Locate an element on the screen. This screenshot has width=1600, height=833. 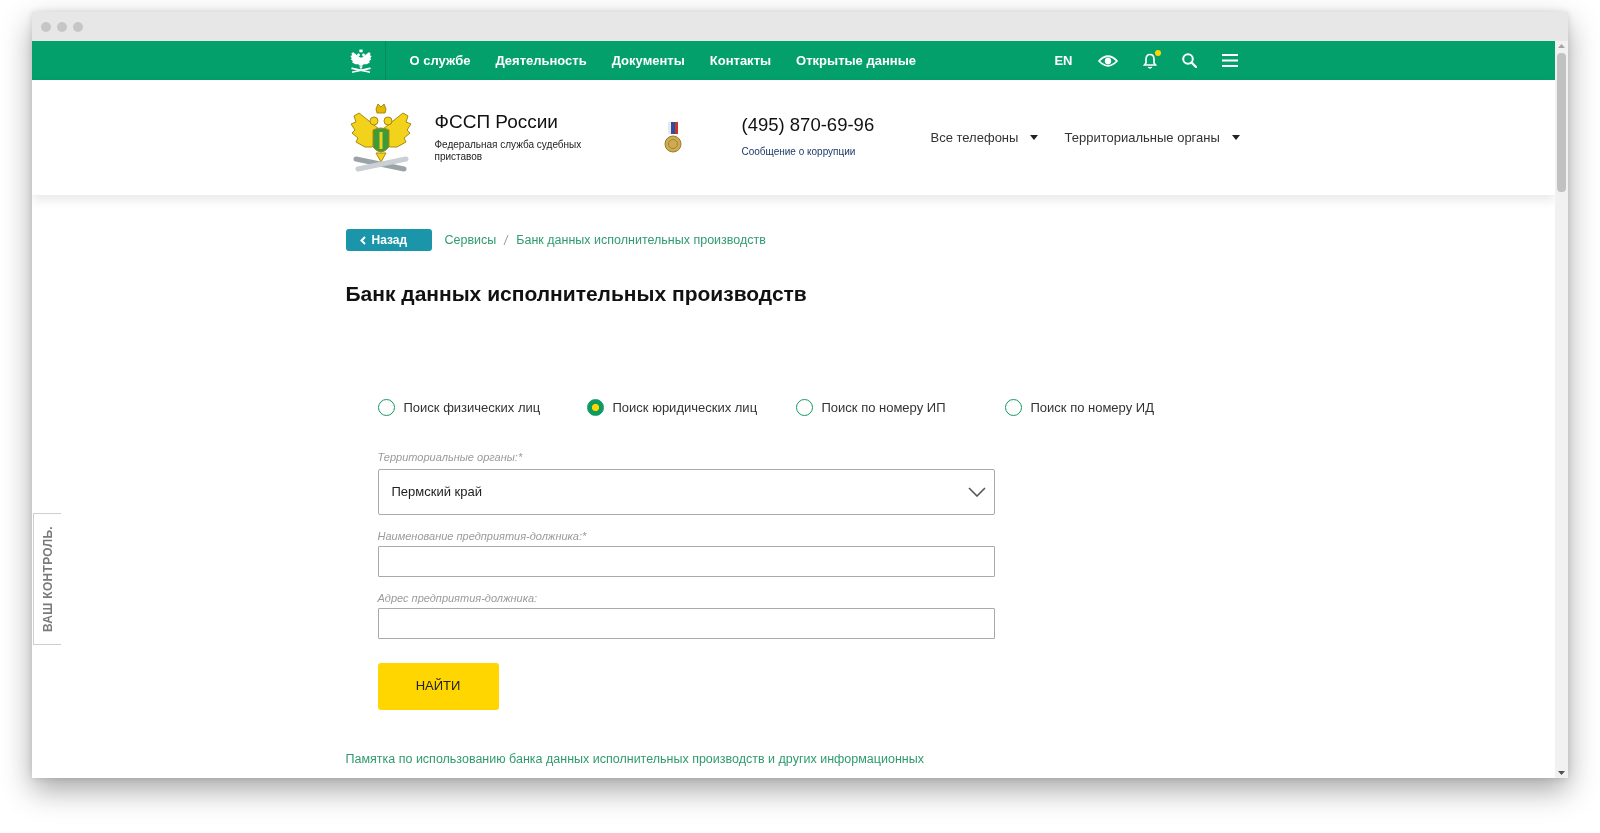
bell-icon is located at coordinates (1149, 60).